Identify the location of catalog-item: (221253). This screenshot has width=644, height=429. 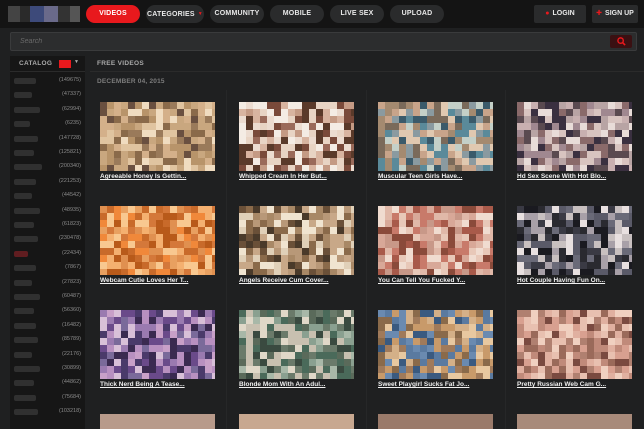
(47, 182).